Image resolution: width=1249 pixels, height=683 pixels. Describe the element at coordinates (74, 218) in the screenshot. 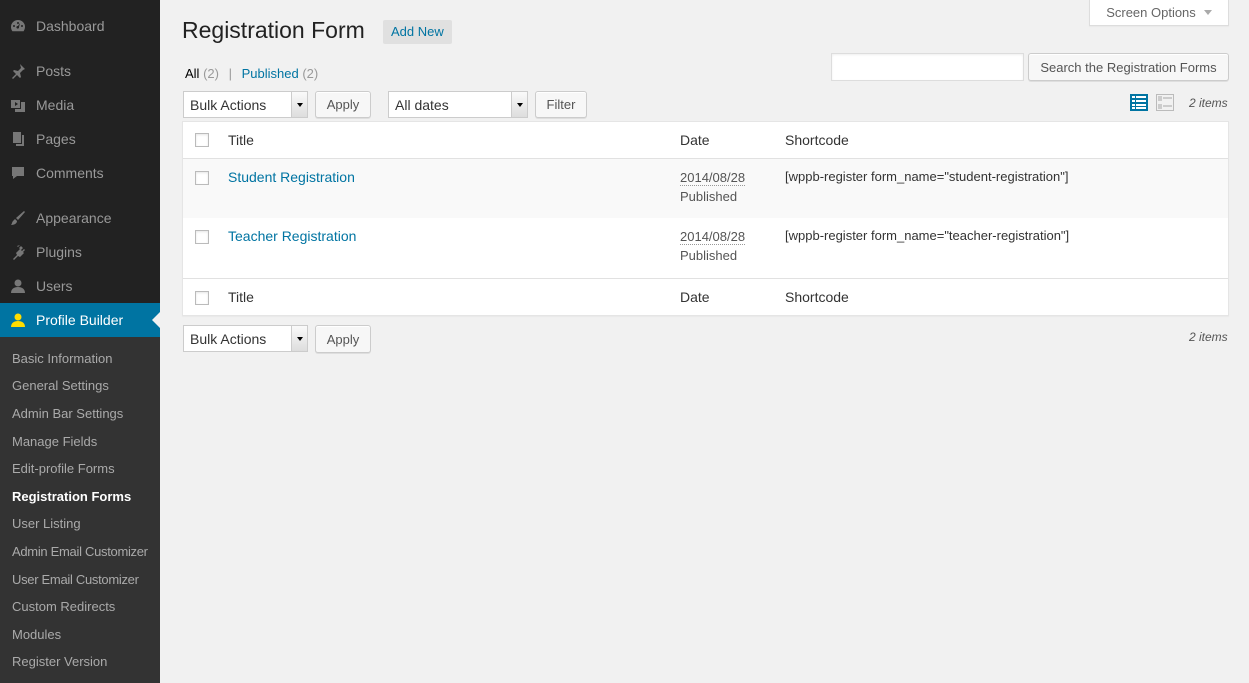

I see `sidebar-item-label: Appearance` at that location.